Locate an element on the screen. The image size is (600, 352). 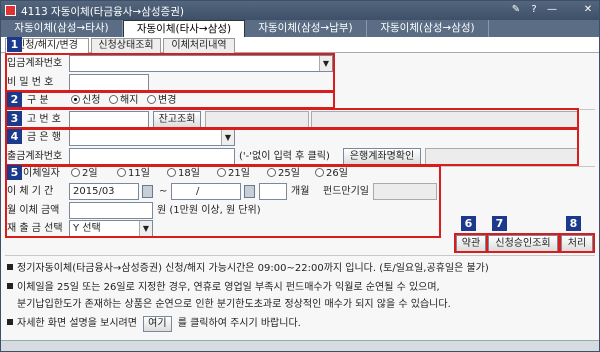
callout-badge-6: 6 is located at coordinates (468, 223).